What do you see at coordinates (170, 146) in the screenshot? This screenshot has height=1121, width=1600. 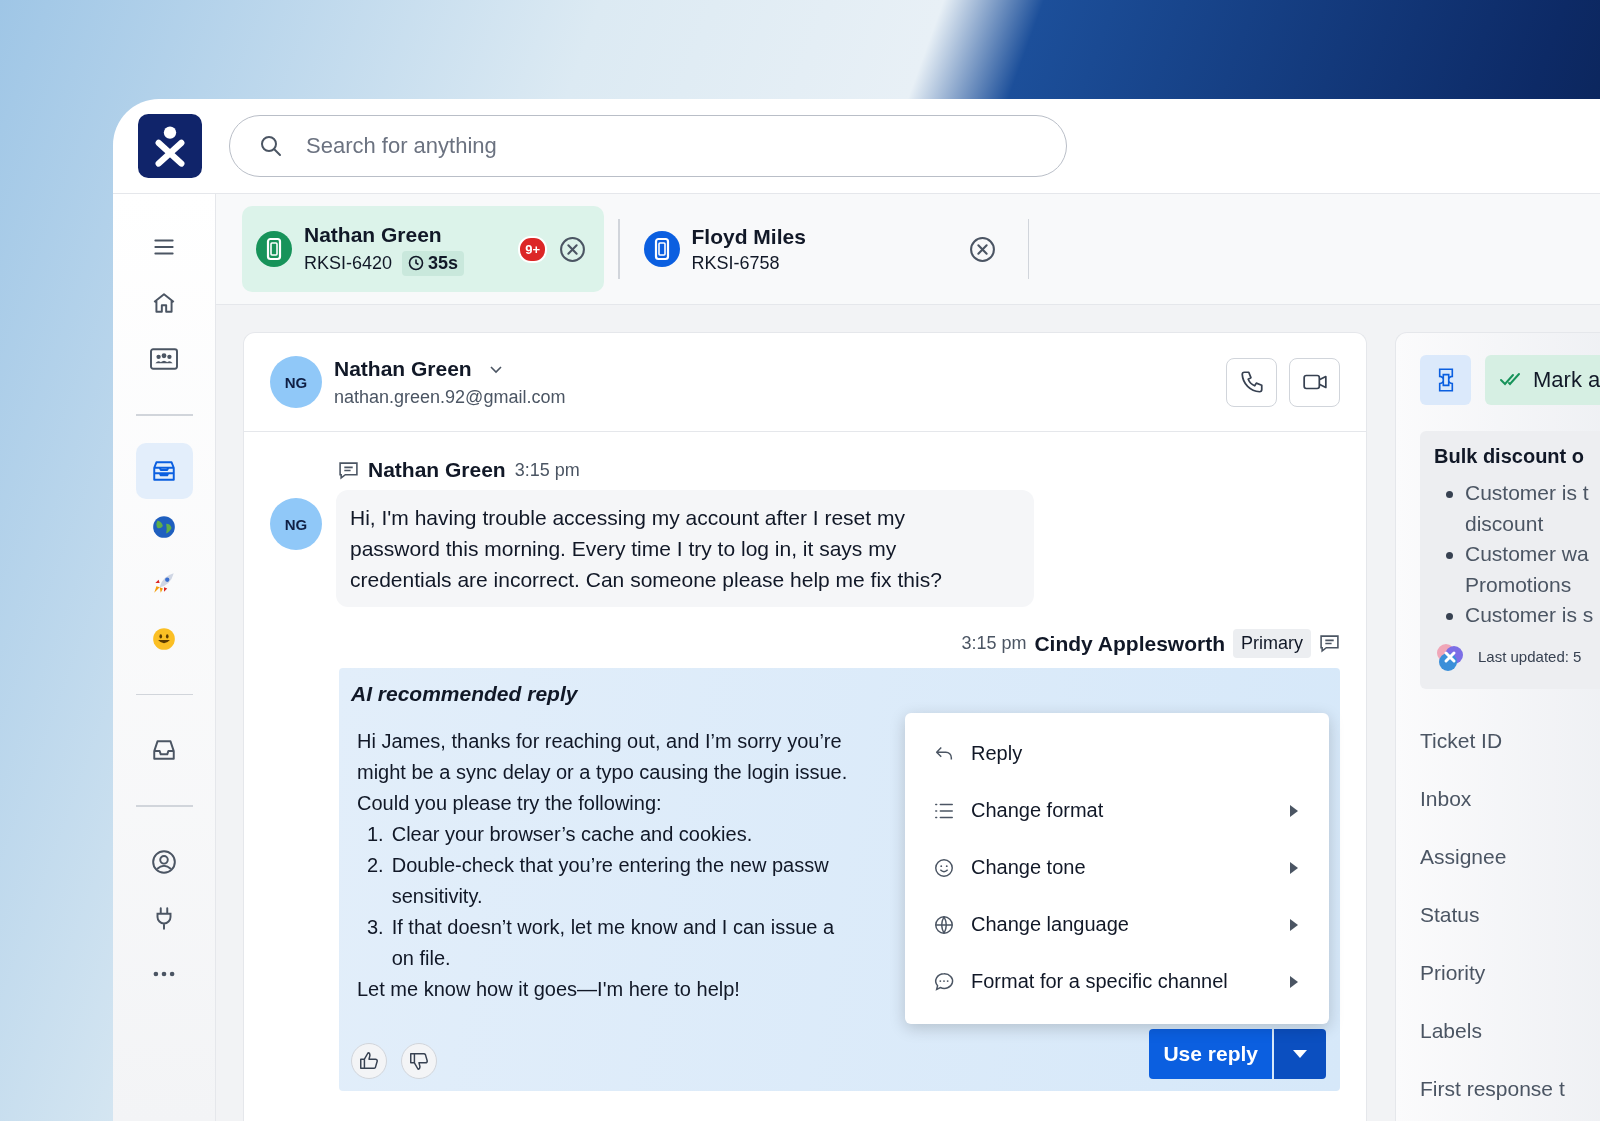 I see `logo-icon` at bounding box center [170, 146].